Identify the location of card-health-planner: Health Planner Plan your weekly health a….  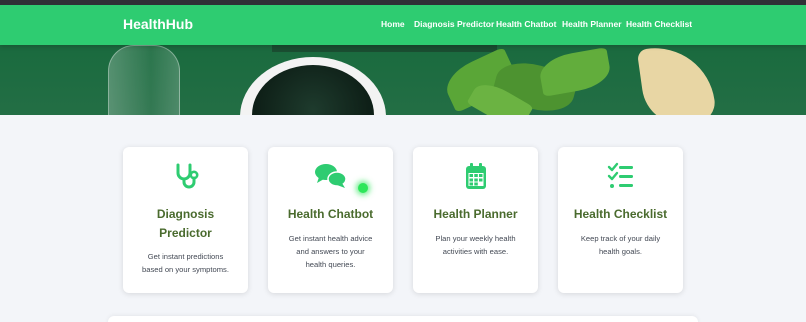
(475, 220).